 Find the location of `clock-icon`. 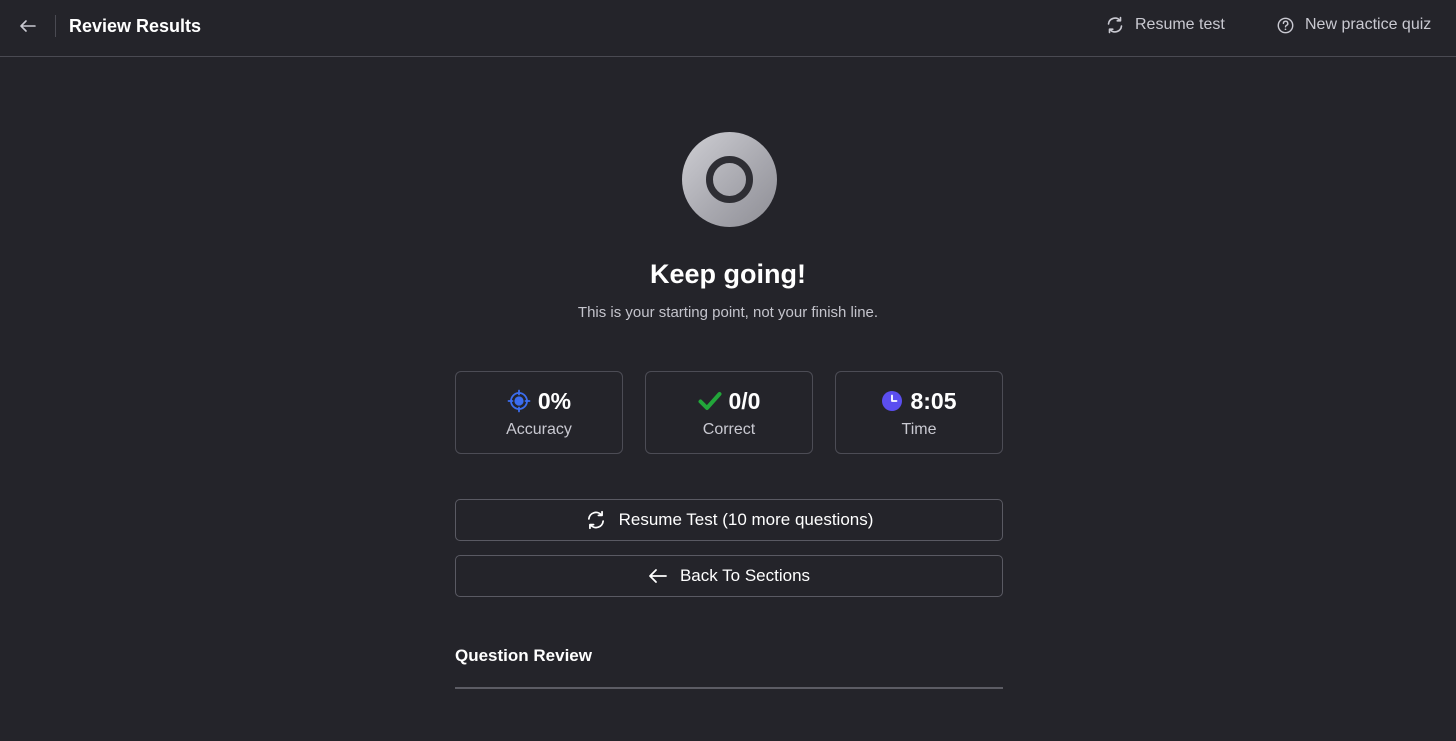

clock-icon is located at coordinates (892, 401).